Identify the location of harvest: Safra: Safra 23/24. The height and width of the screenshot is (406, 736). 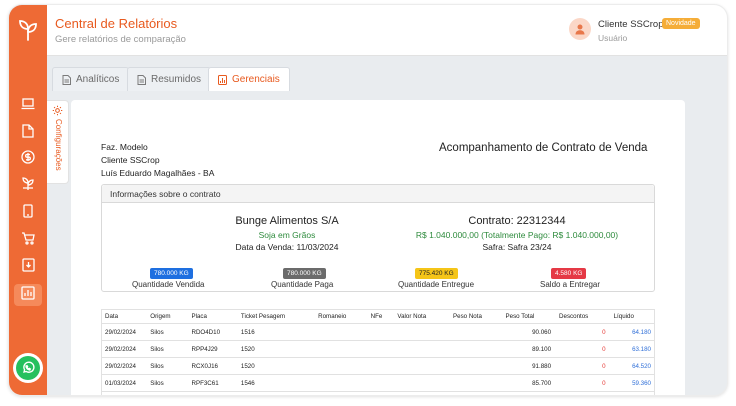
(517, 247).